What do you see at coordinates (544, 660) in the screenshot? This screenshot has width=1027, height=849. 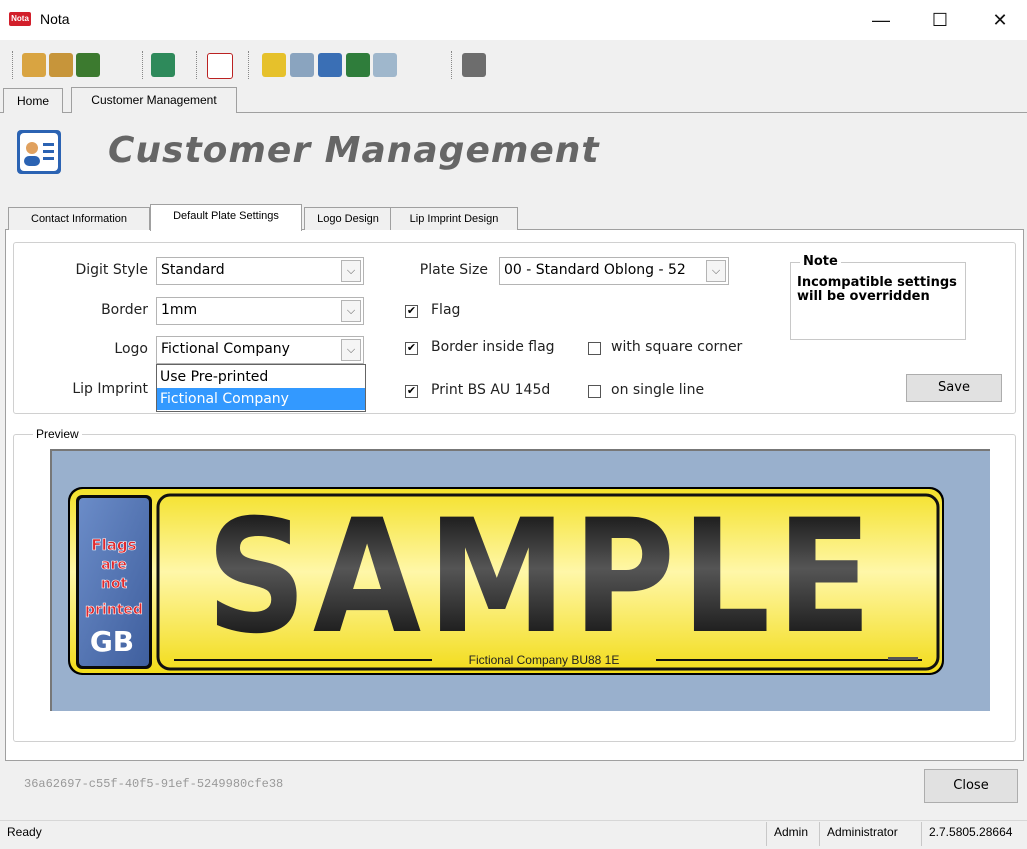 I see `plate-dealer-text: Fictional Company BU88 1E` at bounding box center [544, 660].